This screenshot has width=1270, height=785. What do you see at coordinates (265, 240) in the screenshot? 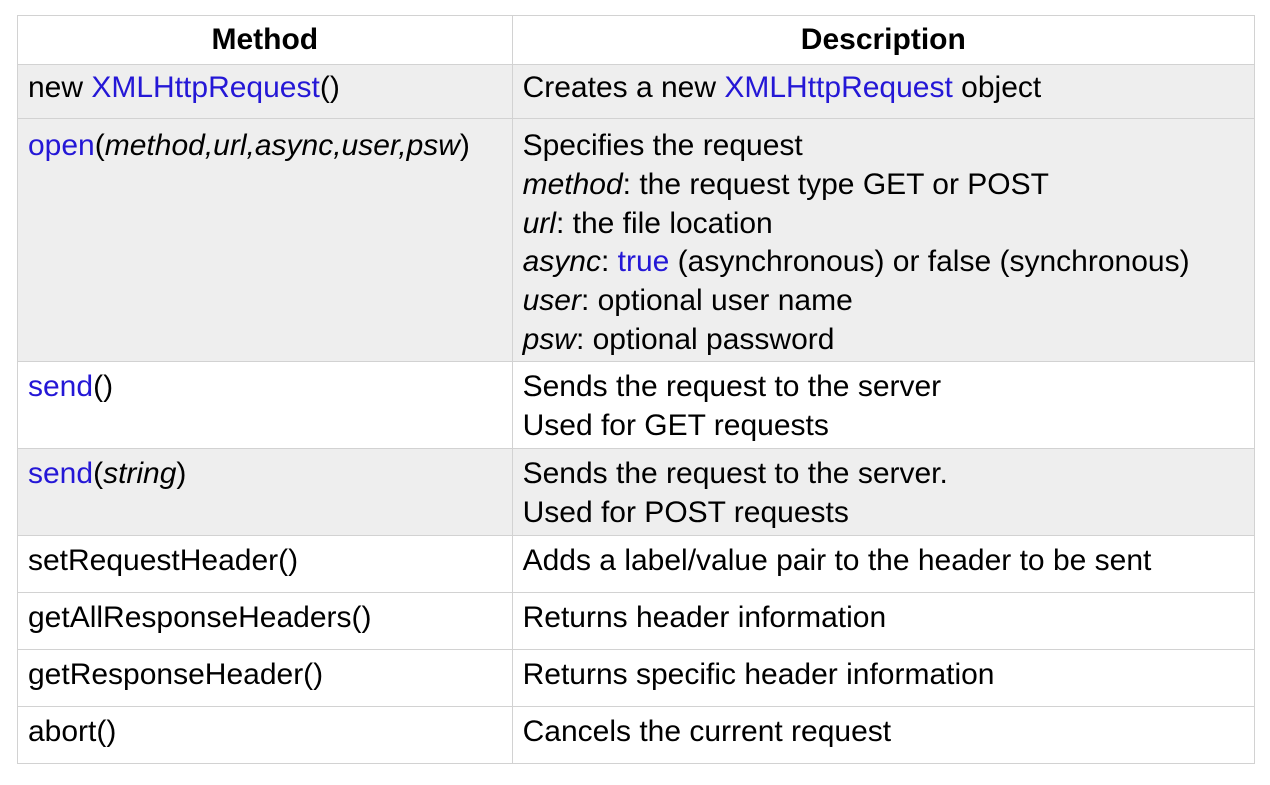
I see `method-cell: open(method,url,async,user,psw)` at bounding box center [265, 240].